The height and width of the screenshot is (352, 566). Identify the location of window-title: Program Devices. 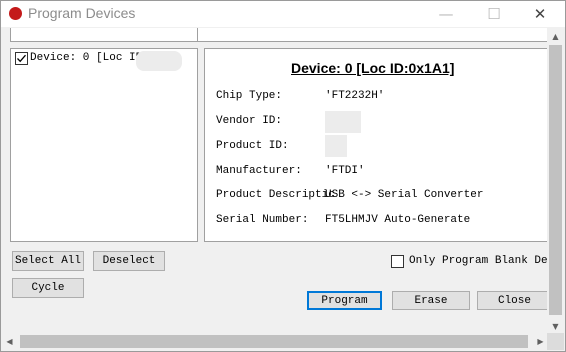
(82, 13).